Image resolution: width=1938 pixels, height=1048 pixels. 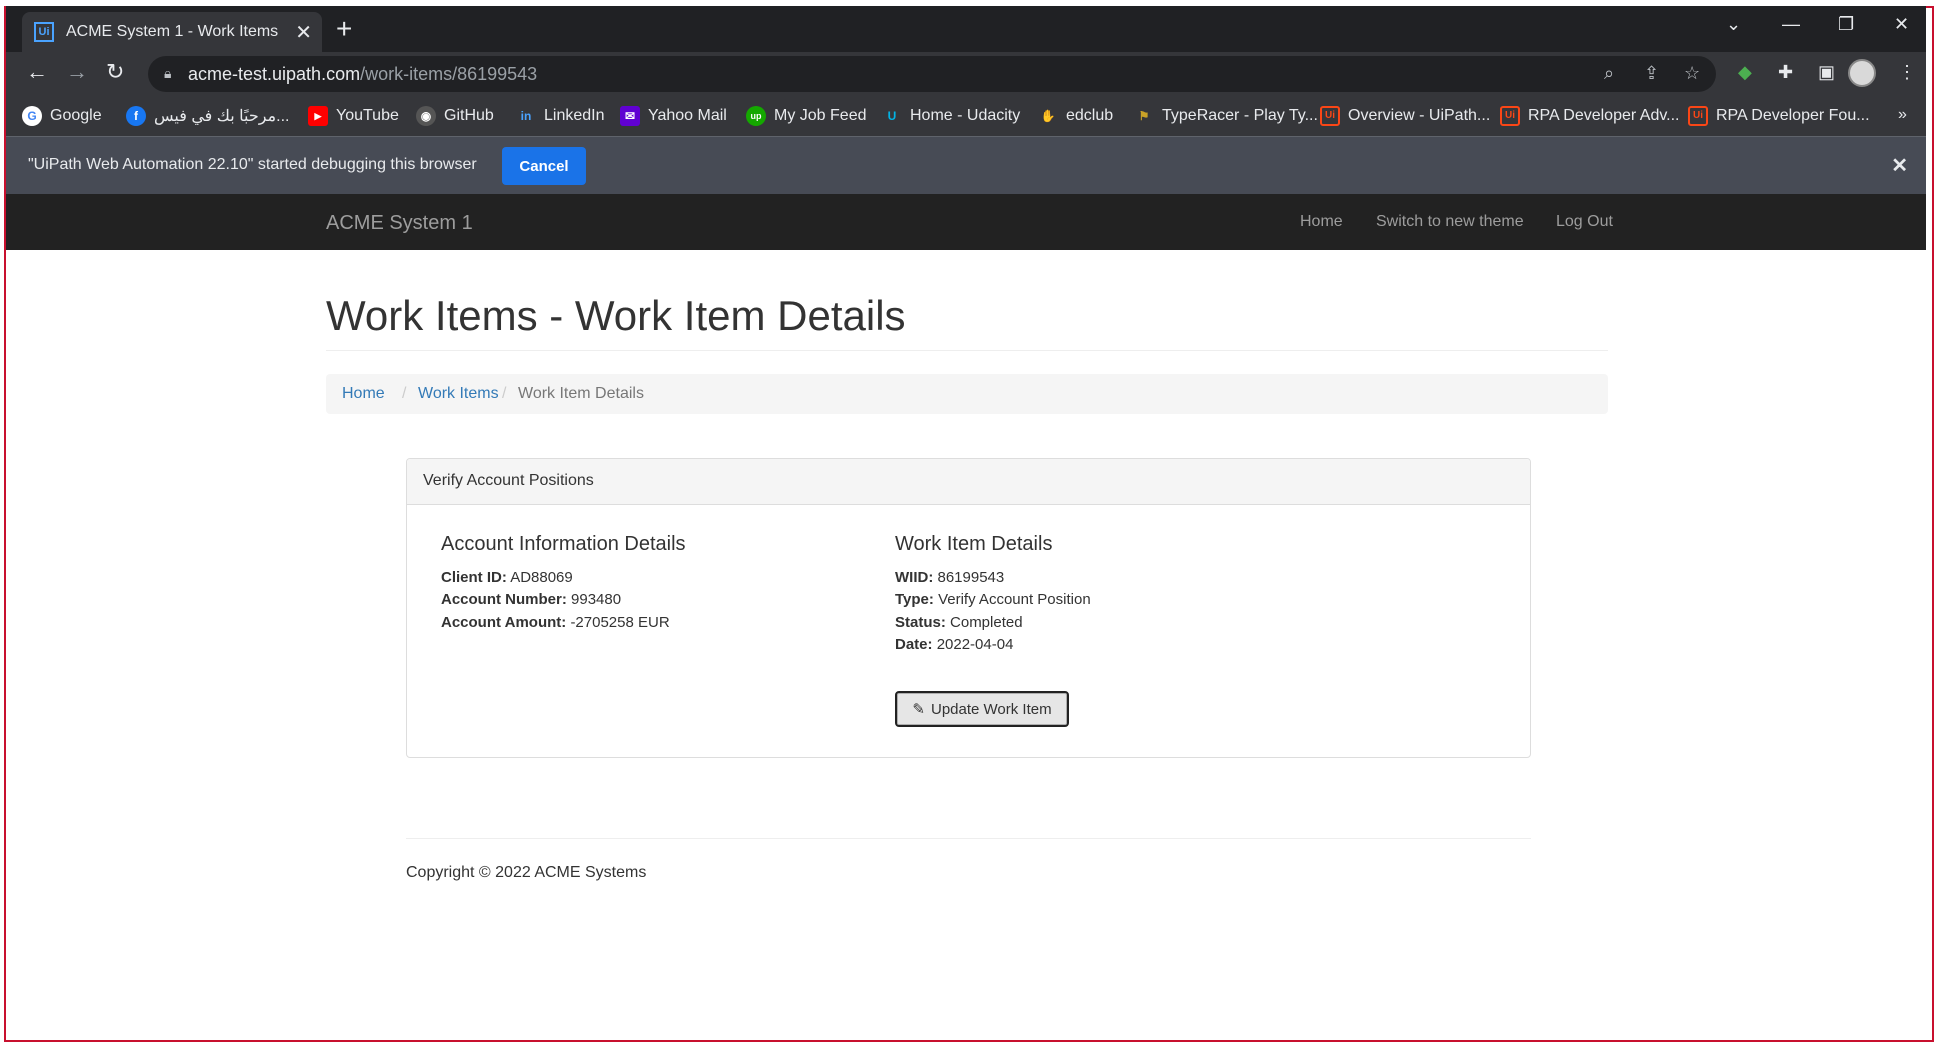 What do you see at coordinates (954, 644) in the screenshot?
I see `date-field: Date: 2022-04-04` at bounding box center [954, 644].